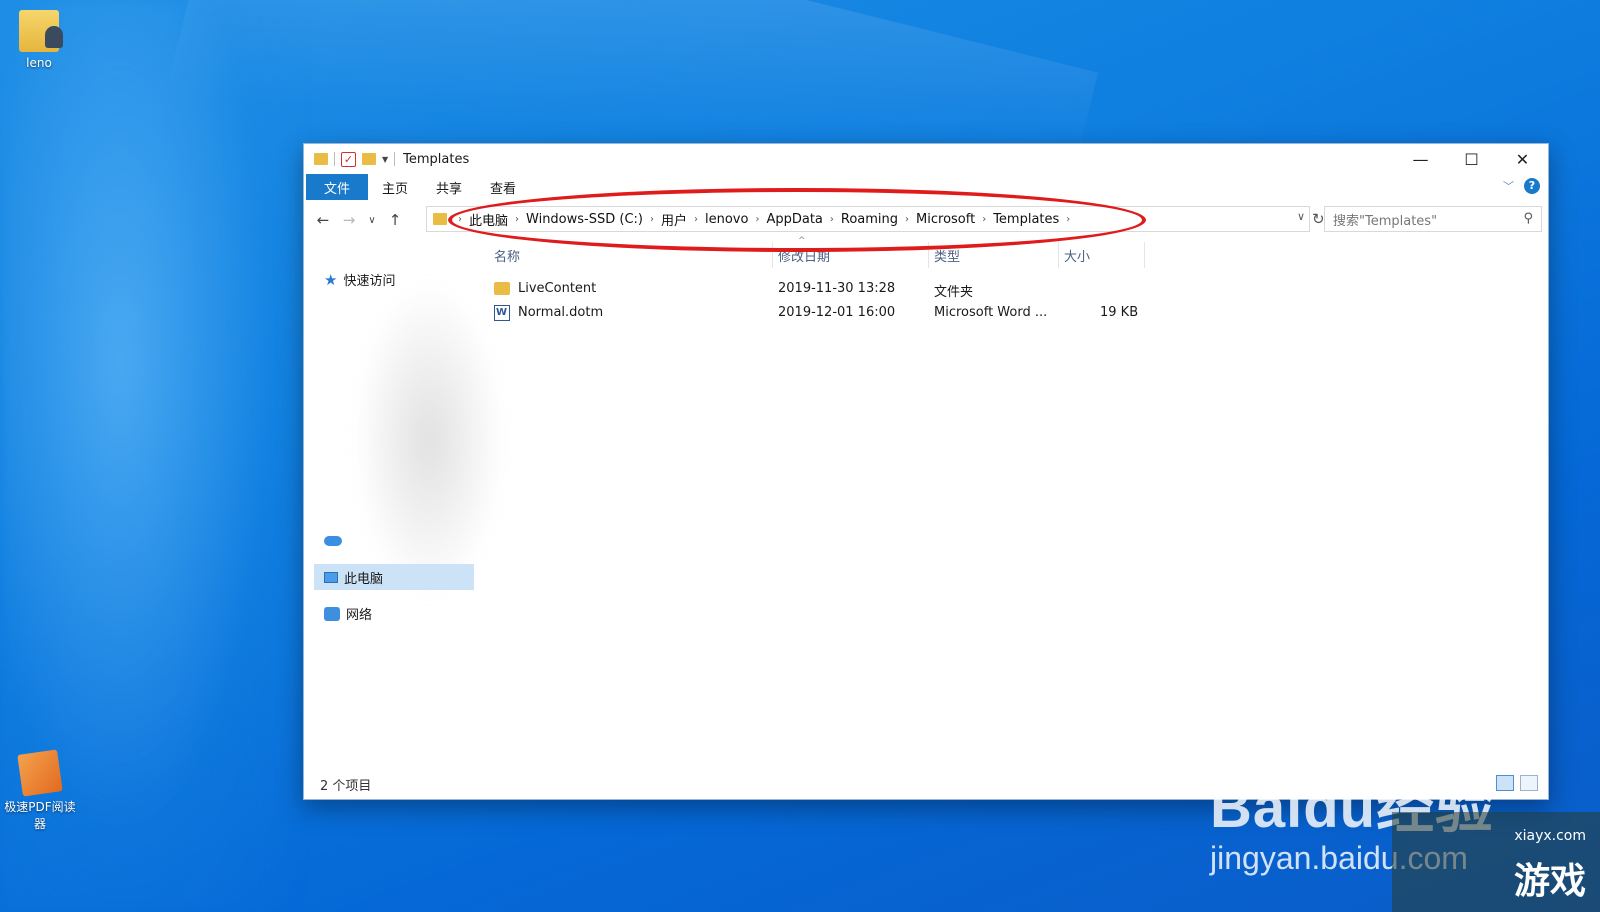  I want to click on properties-check-icon: ✓, so click(348, 159).